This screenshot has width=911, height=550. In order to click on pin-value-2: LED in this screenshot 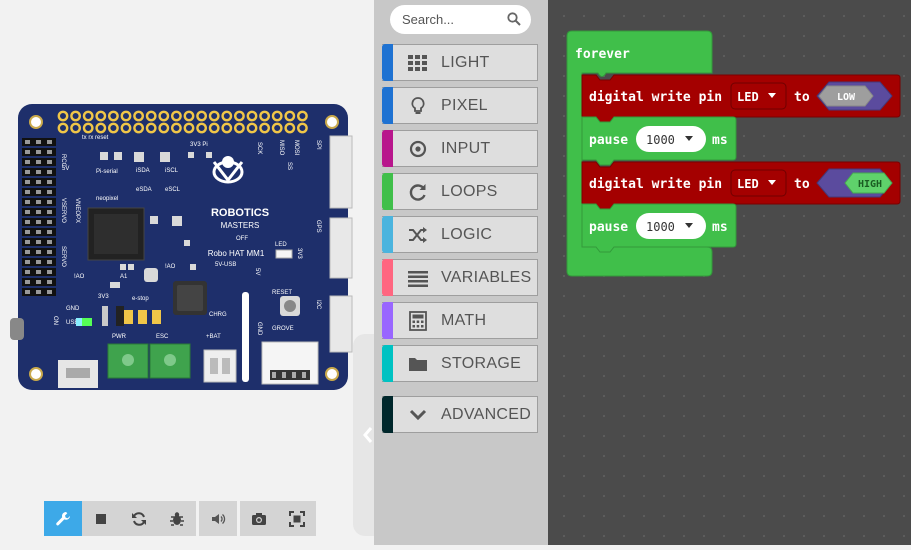, I will do `click(748, 184)`.